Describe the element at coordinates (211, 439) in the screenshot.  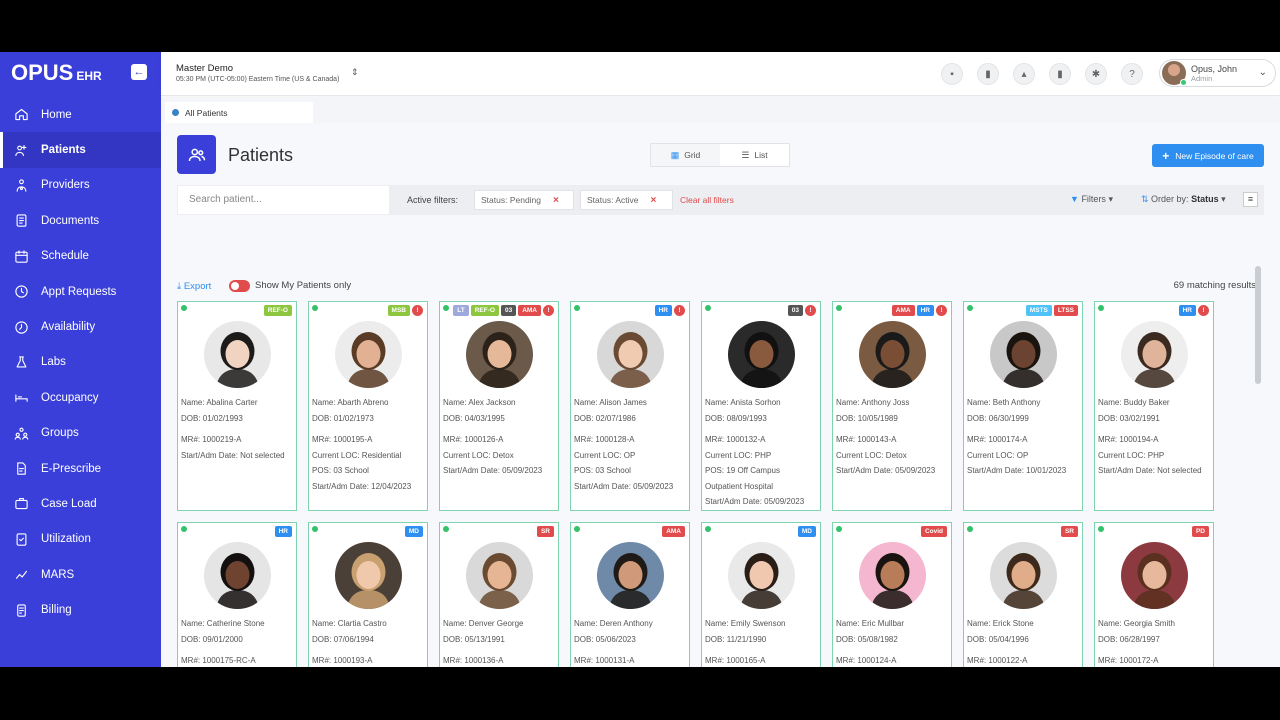
I see `patient-mr: MR#: 1000219-A` at that location.